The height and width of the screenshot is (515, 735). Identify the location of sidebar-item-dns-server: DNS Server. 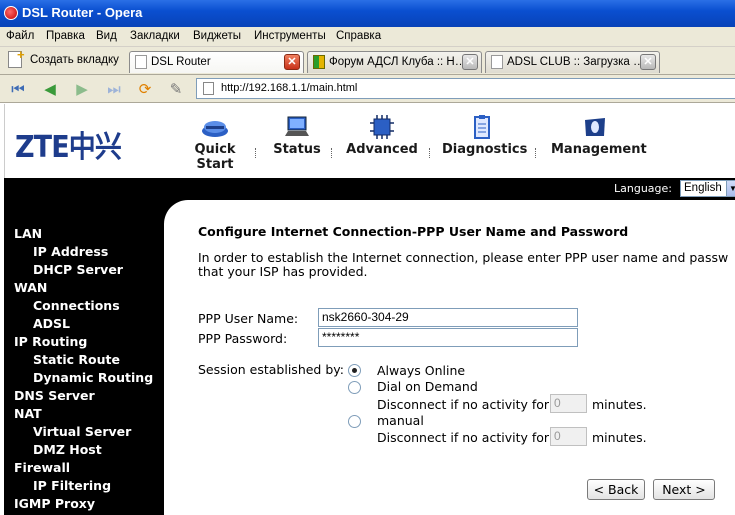
(54, 395).